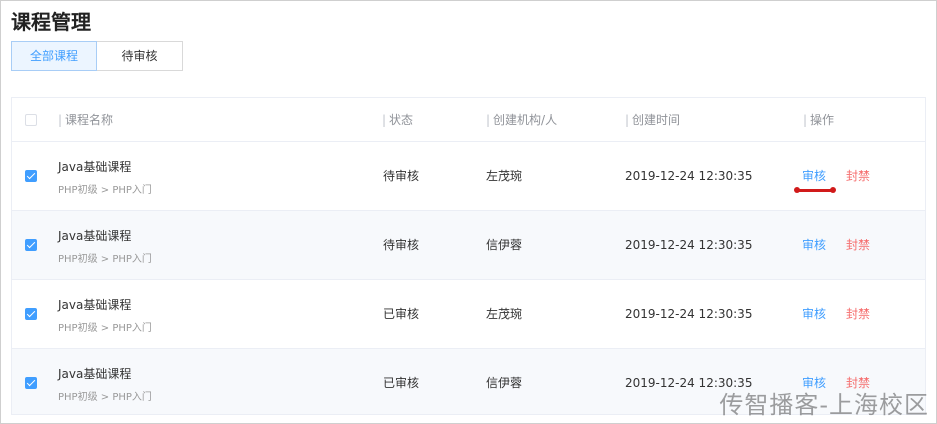 The height and width of the screenshot is (424, 937). What do you see at coordinates (815, 190) in the screenshot?
I see `red-underline-annotation` at bounding box center [815, 190].